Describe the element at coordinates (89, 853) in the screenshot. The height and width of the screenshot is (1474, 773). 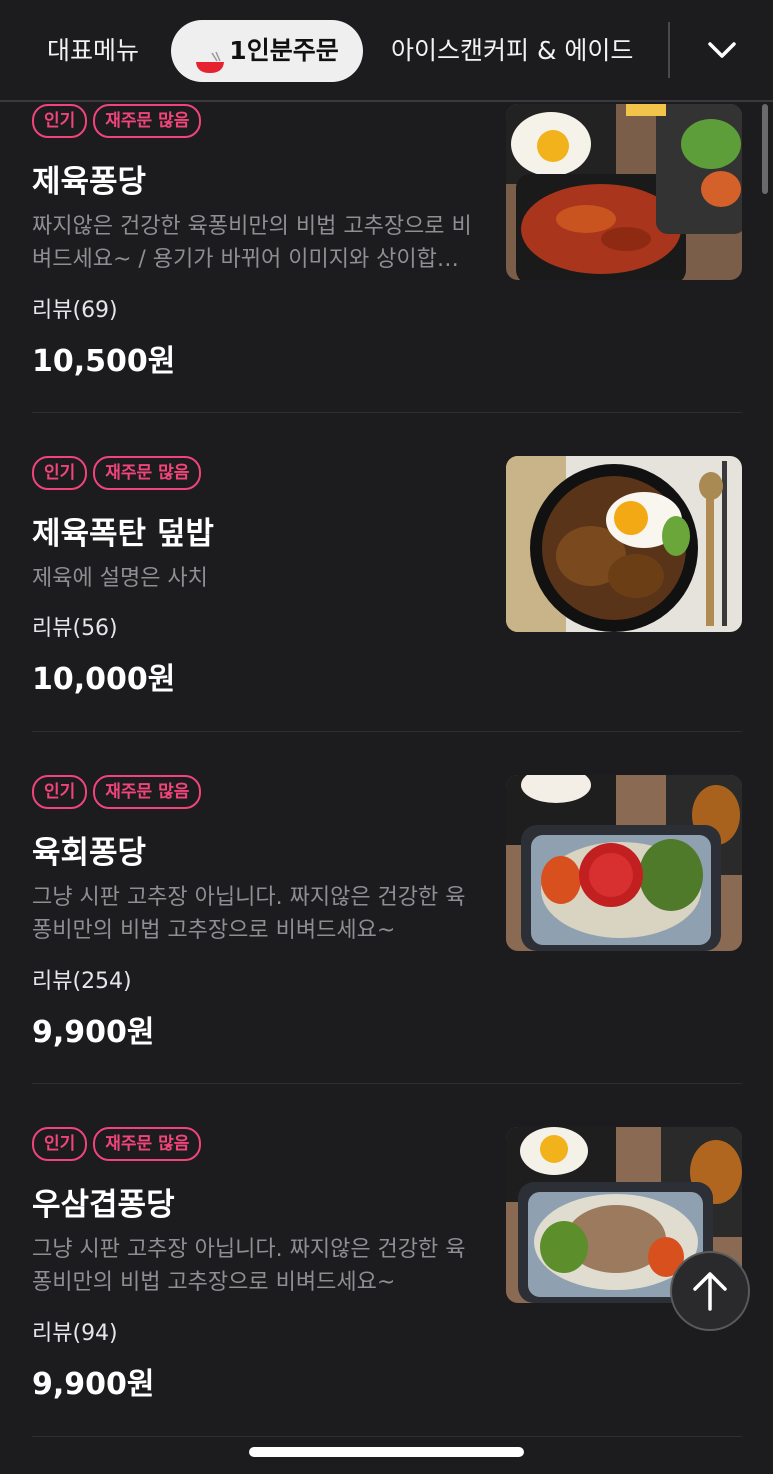
I see `menu-item-name: 육회퐁당` at that location.